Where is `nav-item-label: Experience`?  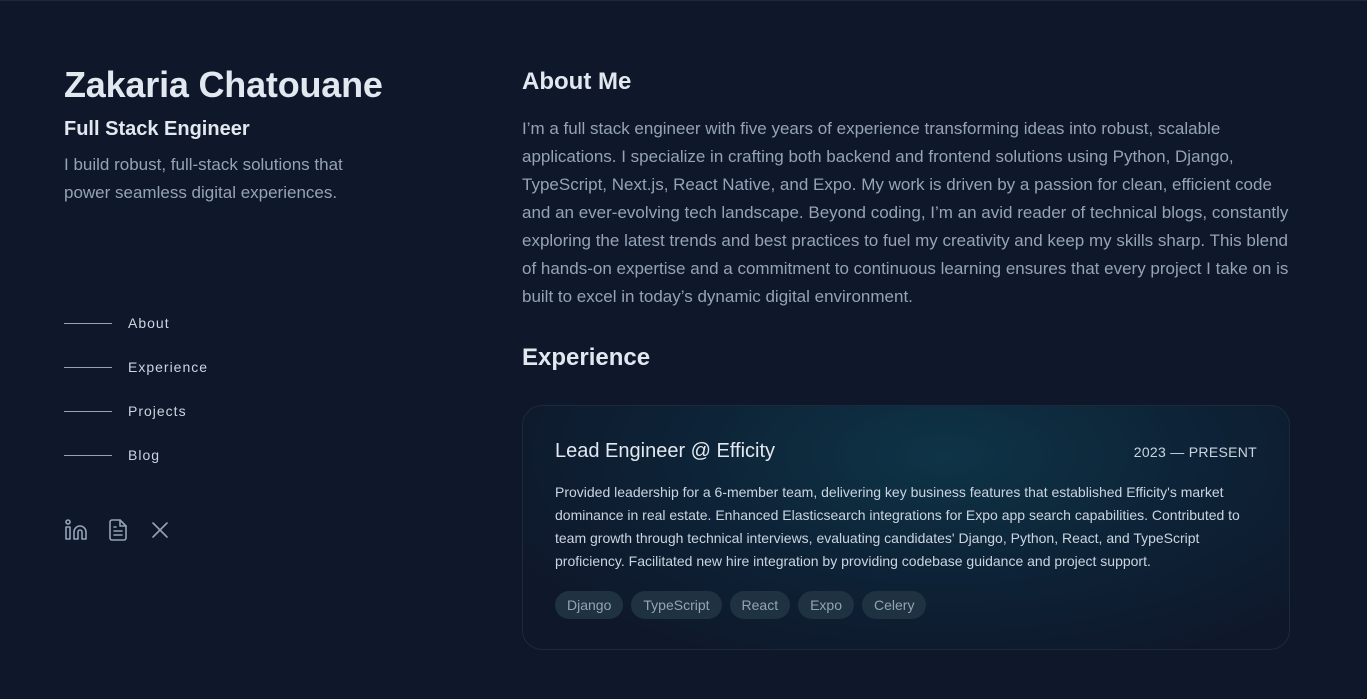 nav-item-label: Experience is located at coordinates (168, 367).